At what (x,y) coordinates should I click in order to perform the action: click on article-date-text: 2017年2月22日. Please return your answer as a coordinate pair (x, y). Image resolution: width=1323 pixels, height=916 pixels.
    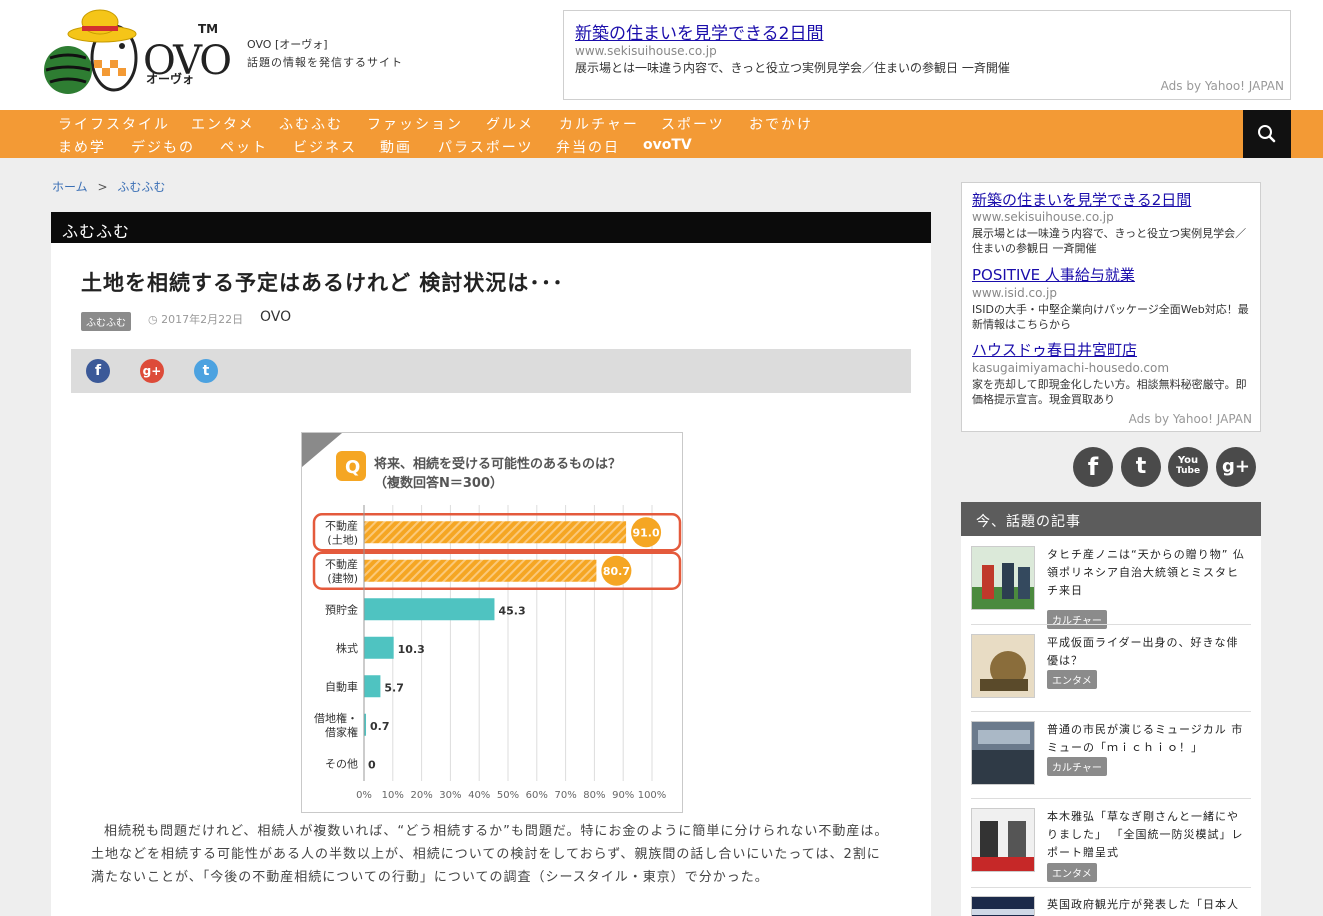
    Looking at the image, I should click on (202, 319).